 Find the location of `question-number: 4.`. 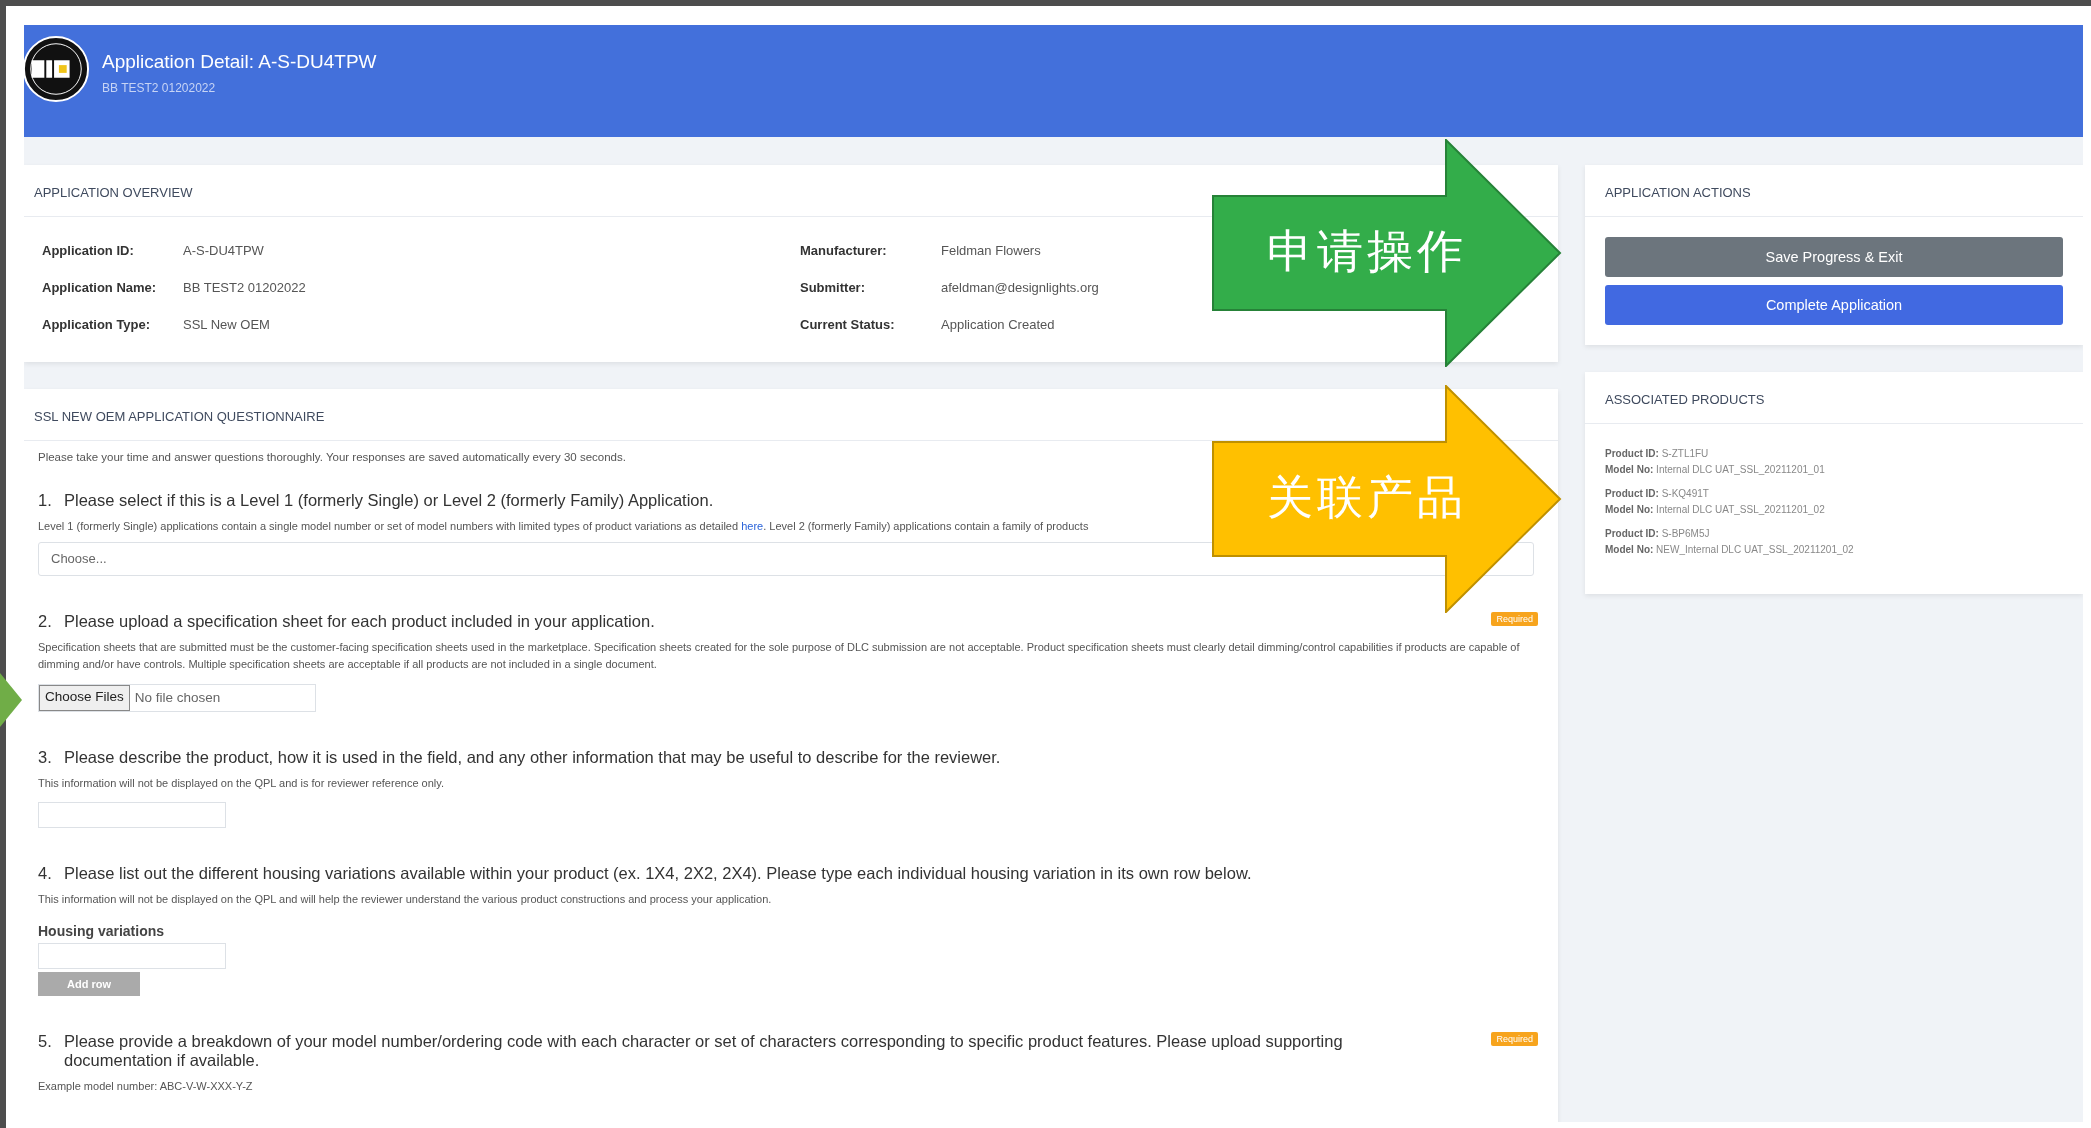

question-number: 4. is located at coordinates (45, 874).